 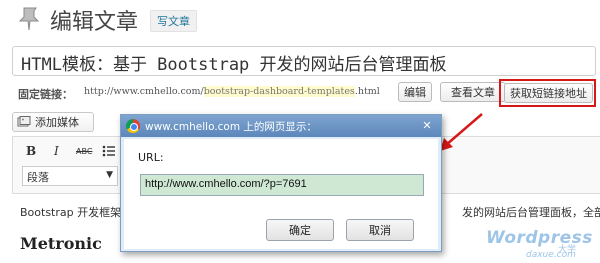 I want to click on permalink-slug: bootstrap-dashboard-templates, so click(x=279, y=91).